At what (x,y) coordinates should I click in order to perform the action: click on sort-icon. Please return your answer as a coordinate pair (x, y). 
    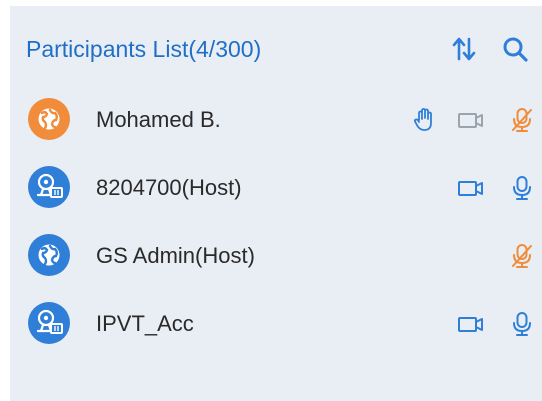
    Looking at the image, I should click on (464, 49).